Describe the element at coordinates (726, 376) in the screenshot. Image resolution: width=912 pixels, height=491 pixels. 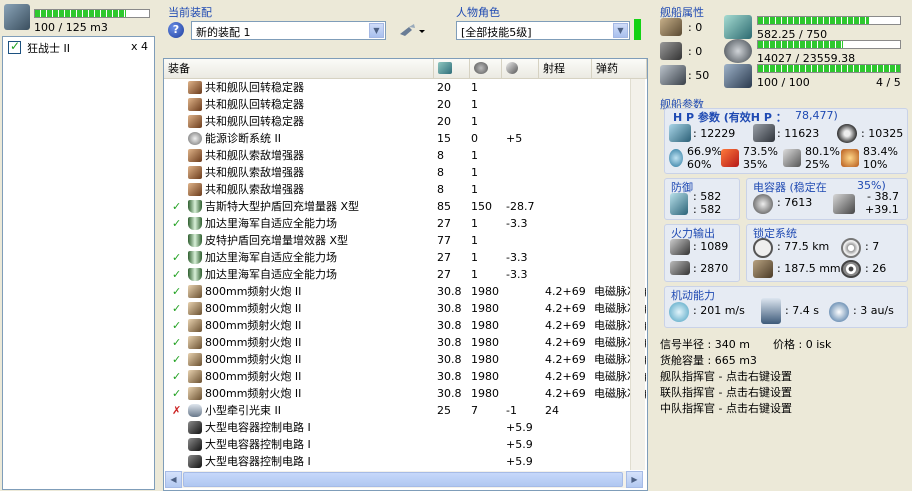
I see `fleet-booster: 舰队指挥官 - 点击右键设置` at that location.